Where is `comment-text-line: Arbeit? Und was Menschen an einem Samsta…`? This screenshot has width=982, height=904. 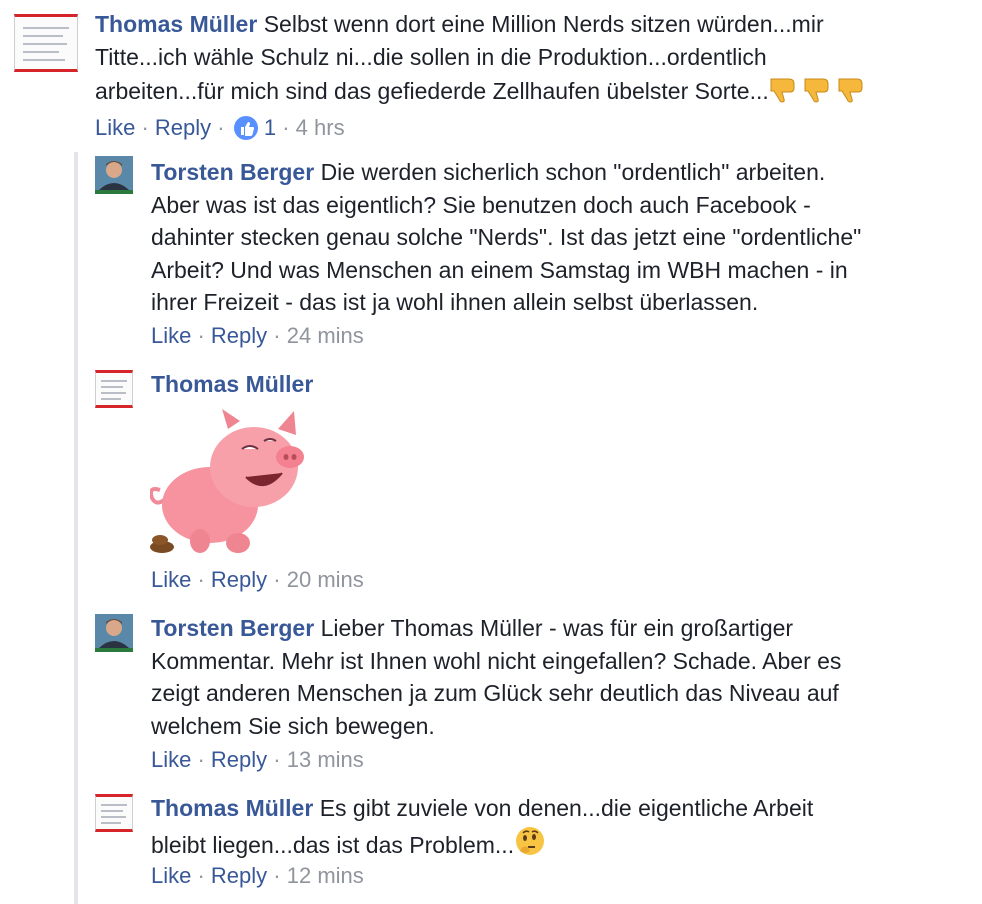 comment-text-line: Arbeit? Und was Menschen an einem Samsta… is located at coordinates (499, 269).